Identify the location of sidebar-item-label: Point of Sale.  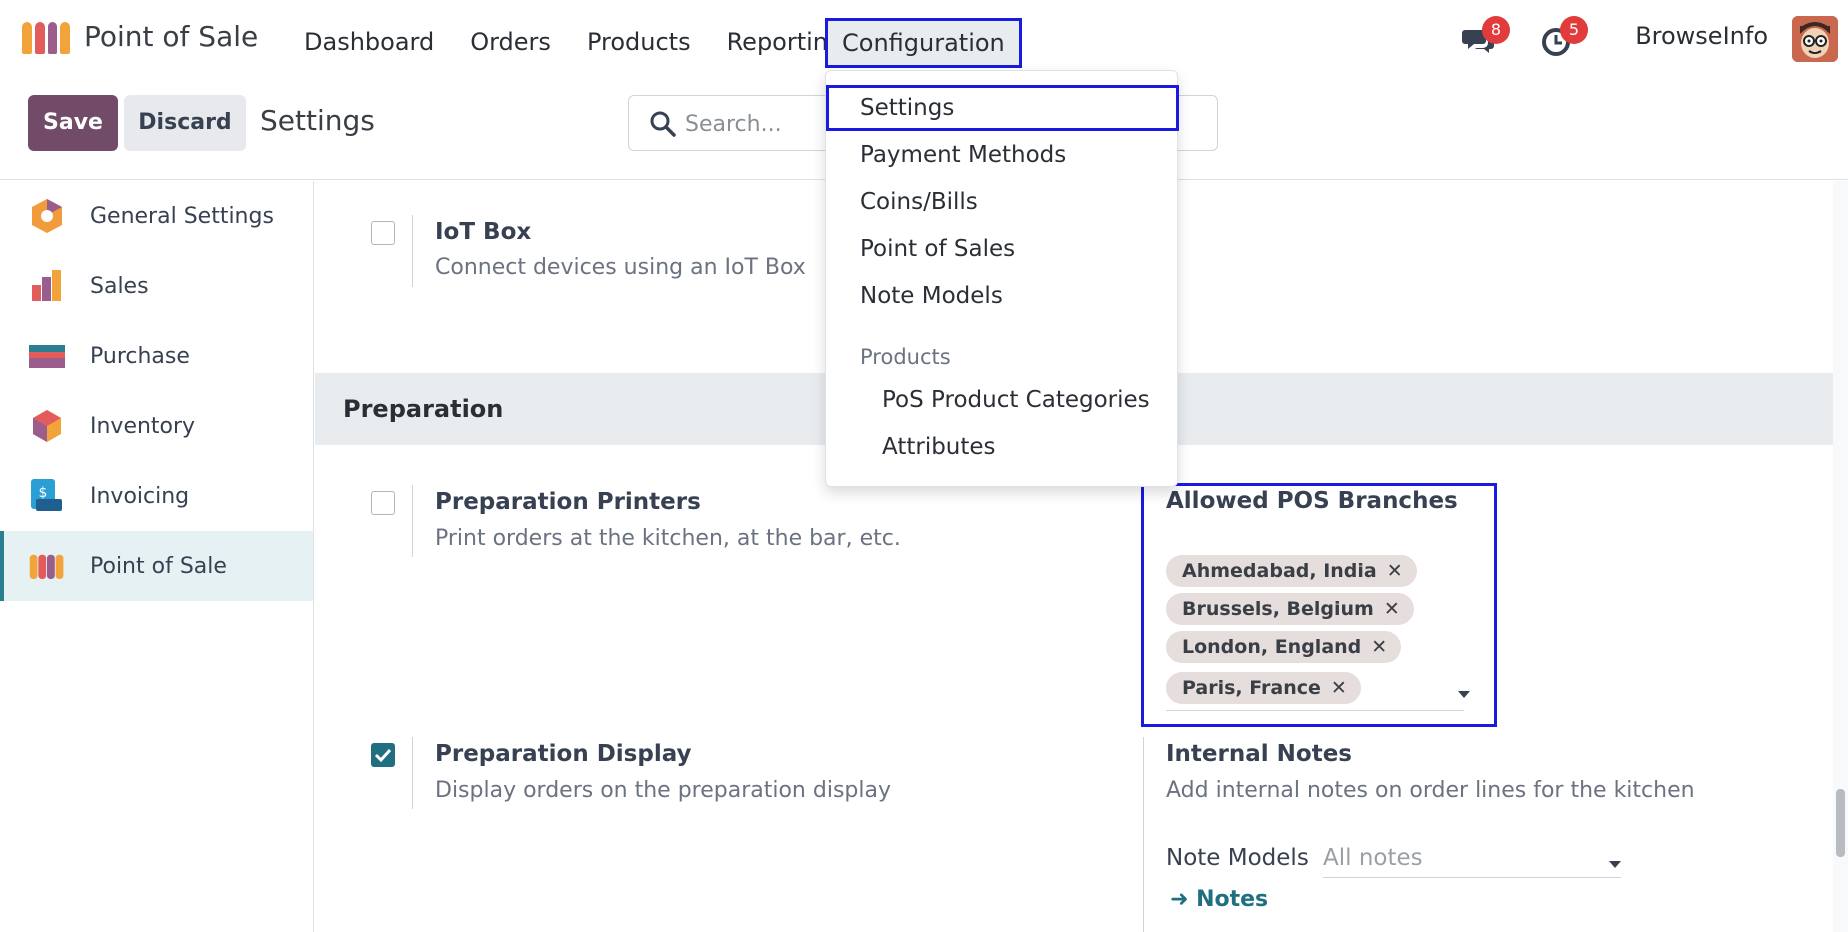
(158, 566).